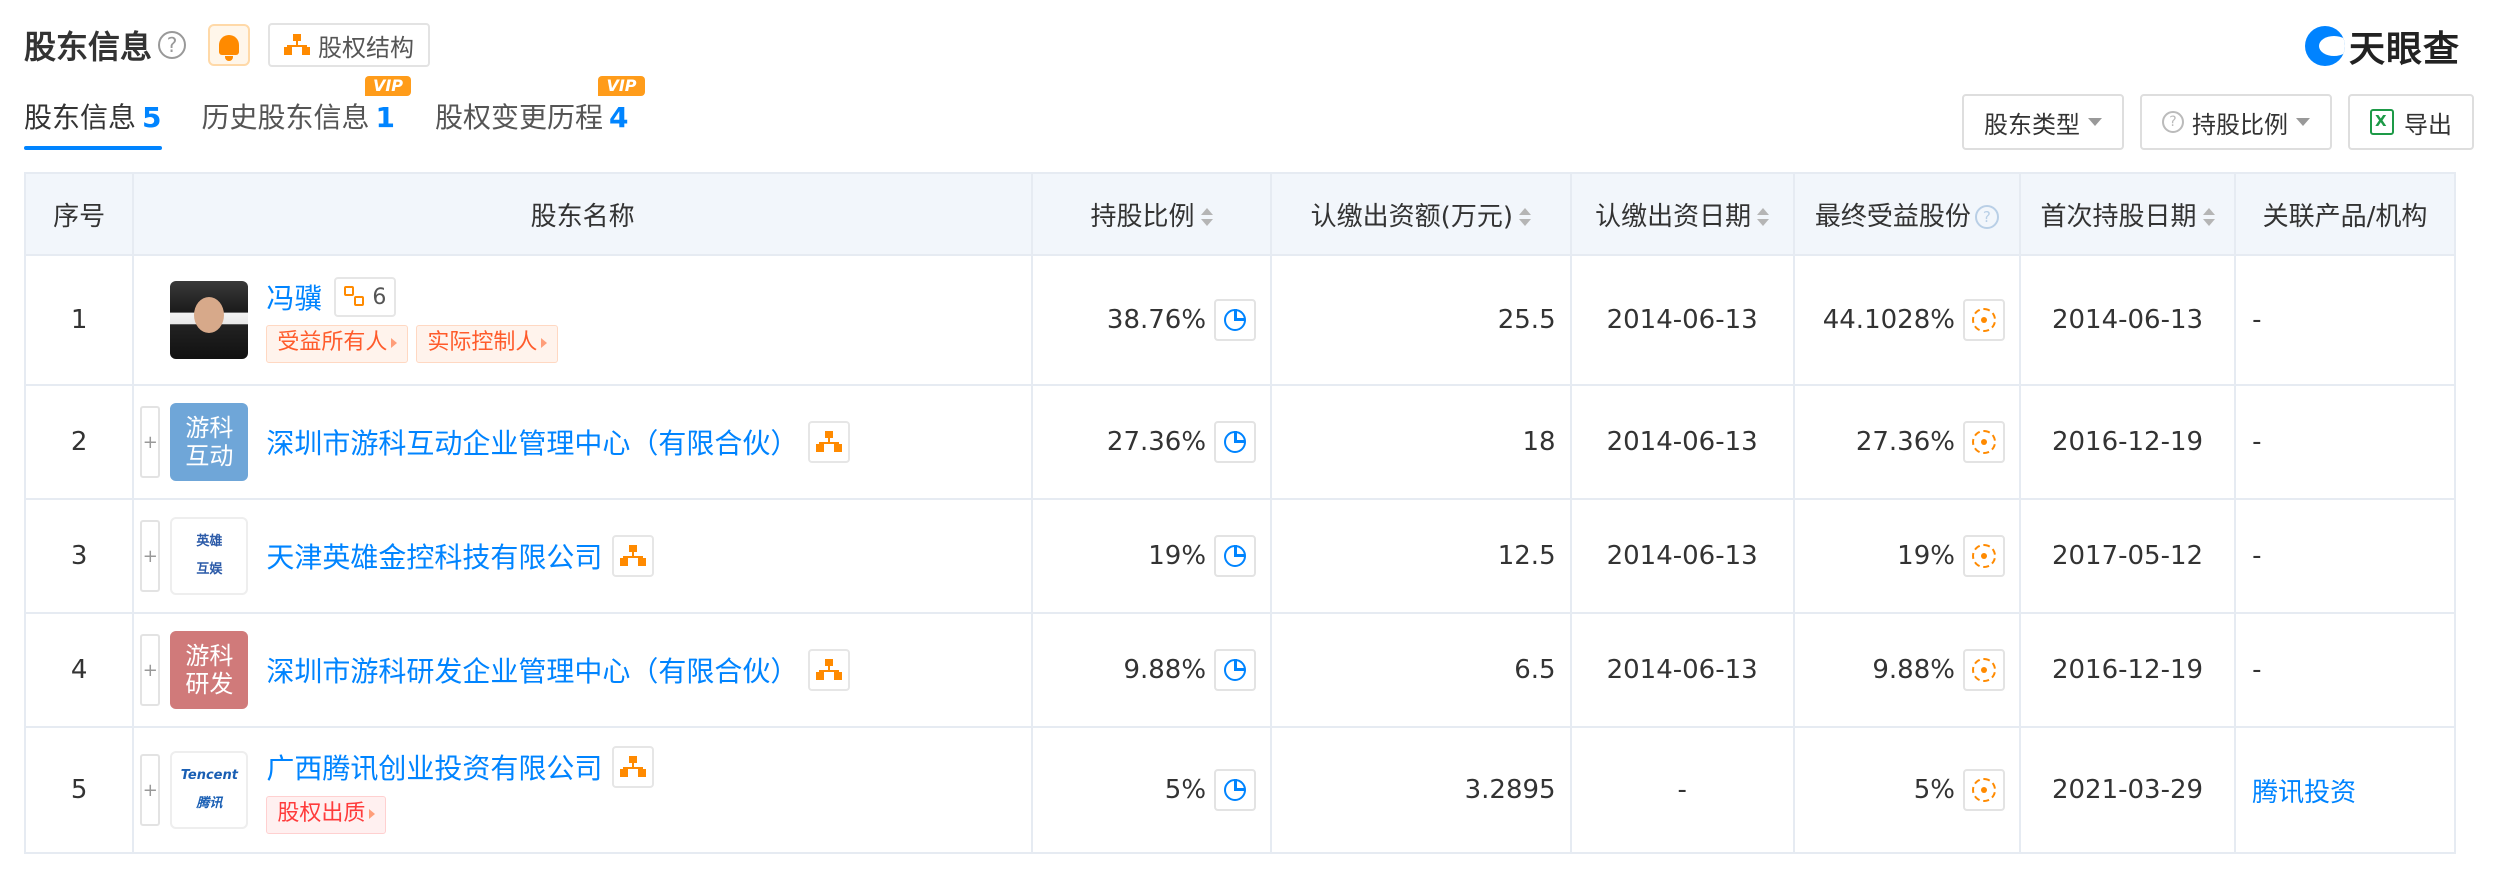  Describe the element at coordinates (2127, 320) in the screenshot. I see `first-date-cell: 2014-06-13` at that location.